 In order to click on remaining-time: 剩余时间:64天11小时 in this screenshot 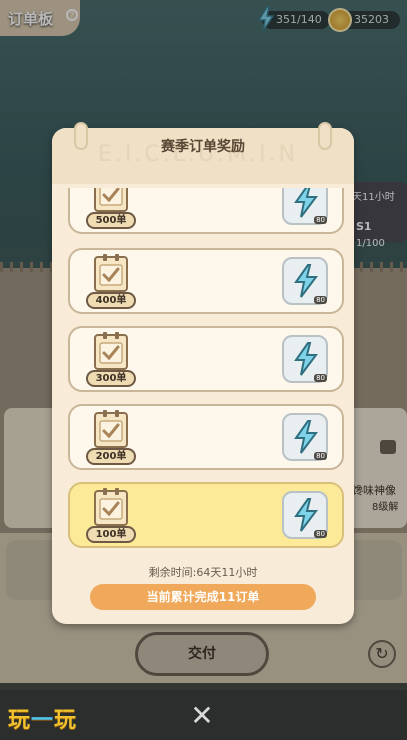, I will do `click(203, 572)`.